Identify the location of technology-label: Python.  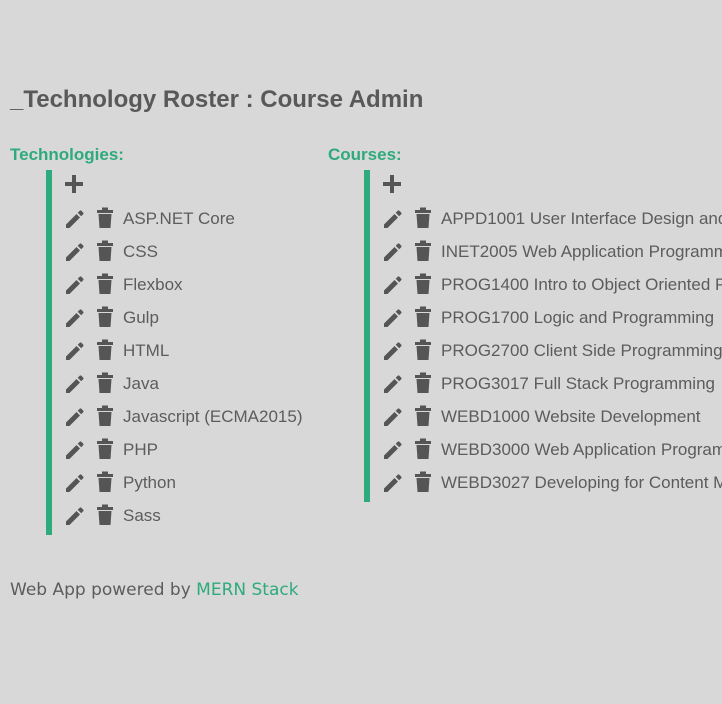
(149, 482).